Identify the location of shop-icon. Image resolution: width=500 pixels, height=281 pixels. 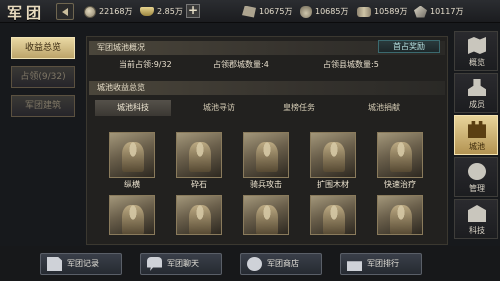
(254, 264).